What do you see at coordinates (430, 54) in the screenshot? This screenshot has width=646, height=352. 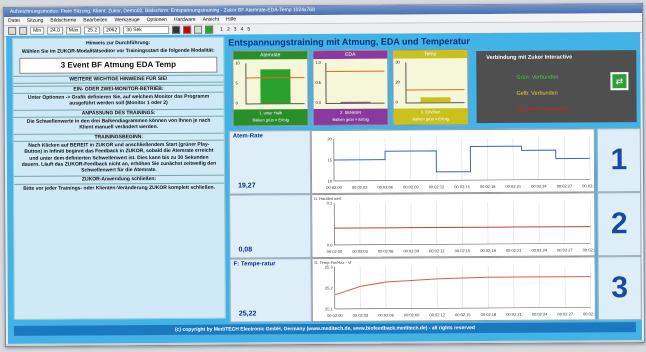 I see `bar-graph-label: Temp` at bounding box center [430, 54].